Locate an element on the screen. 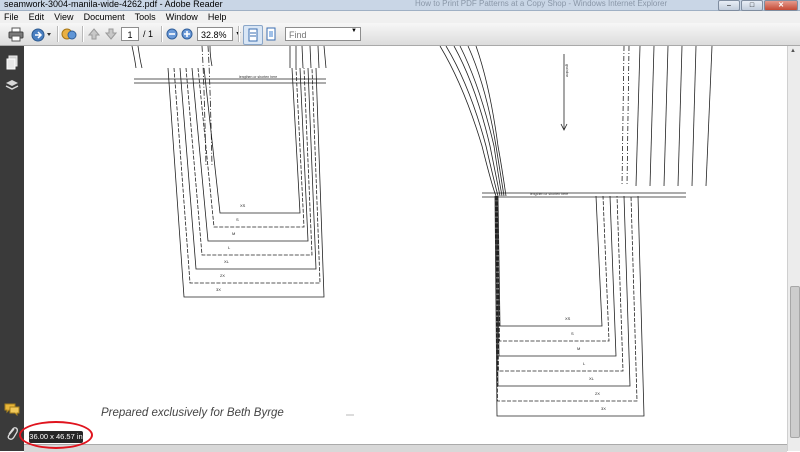 This screenshot has height=452, width=800. find-box: Find ▼ is located at coordinates (323, 34).